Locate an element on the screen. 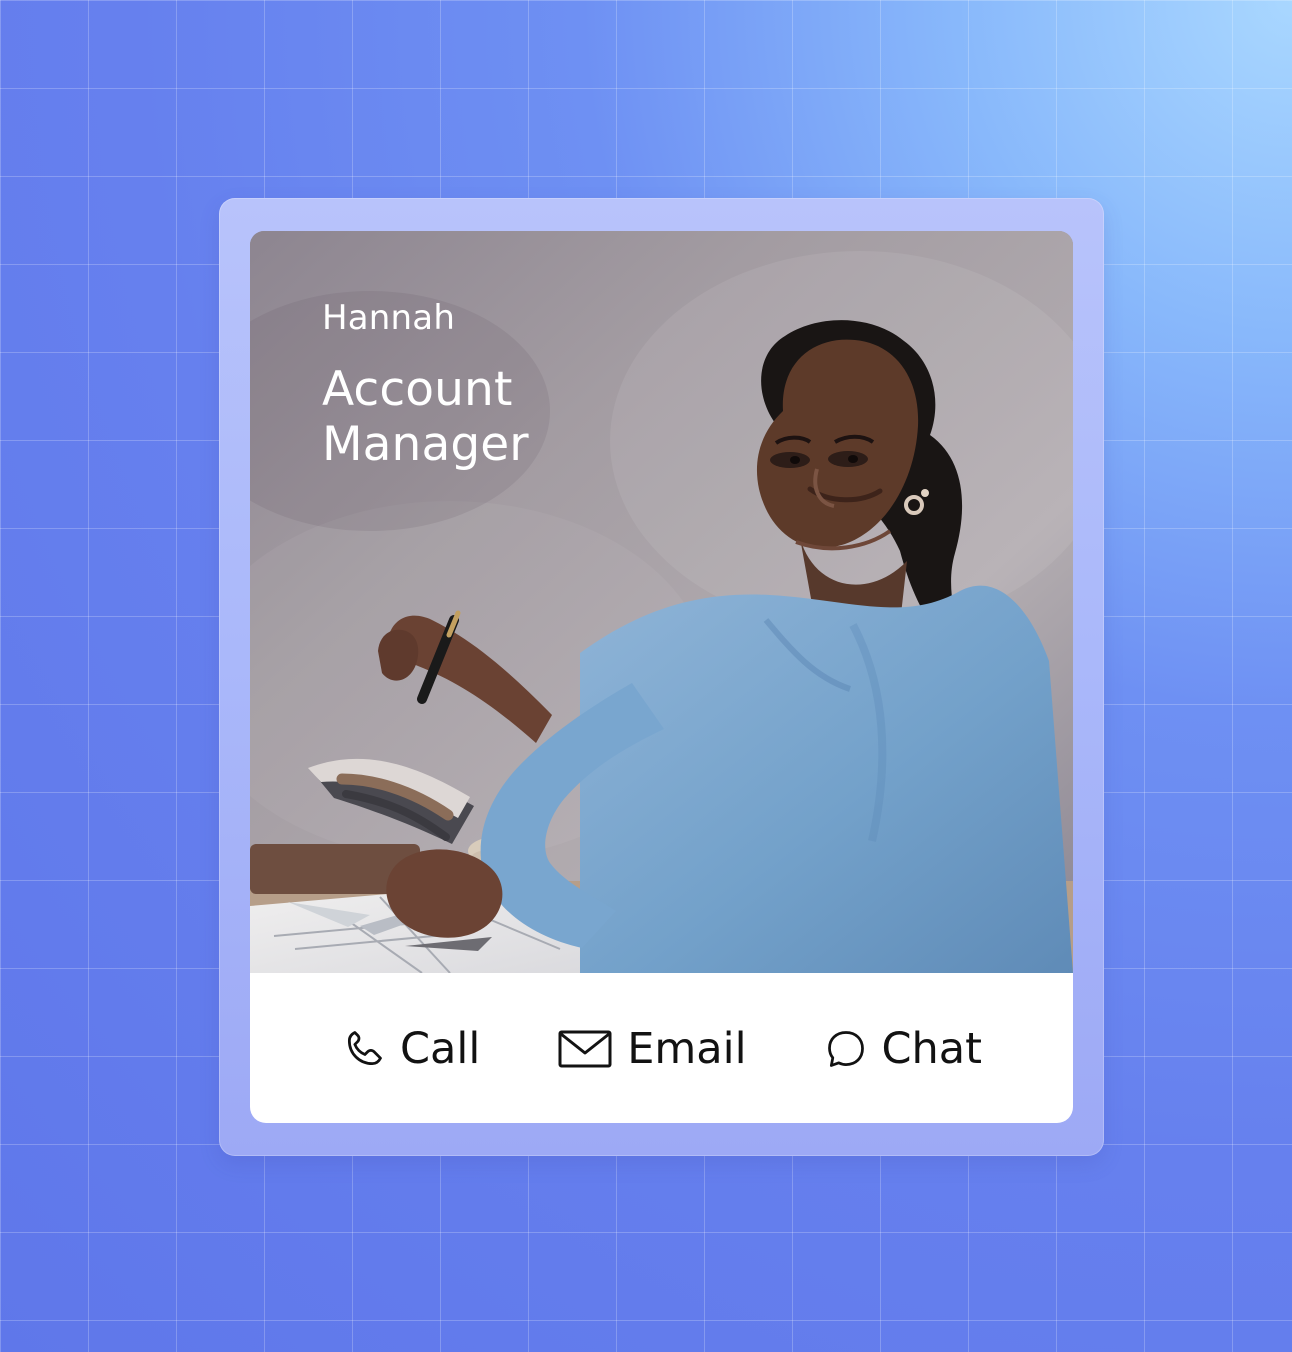 The width and height of the screenshot is (1292, 1352). chat-button: Chat is located at coordinates (903, 1048).